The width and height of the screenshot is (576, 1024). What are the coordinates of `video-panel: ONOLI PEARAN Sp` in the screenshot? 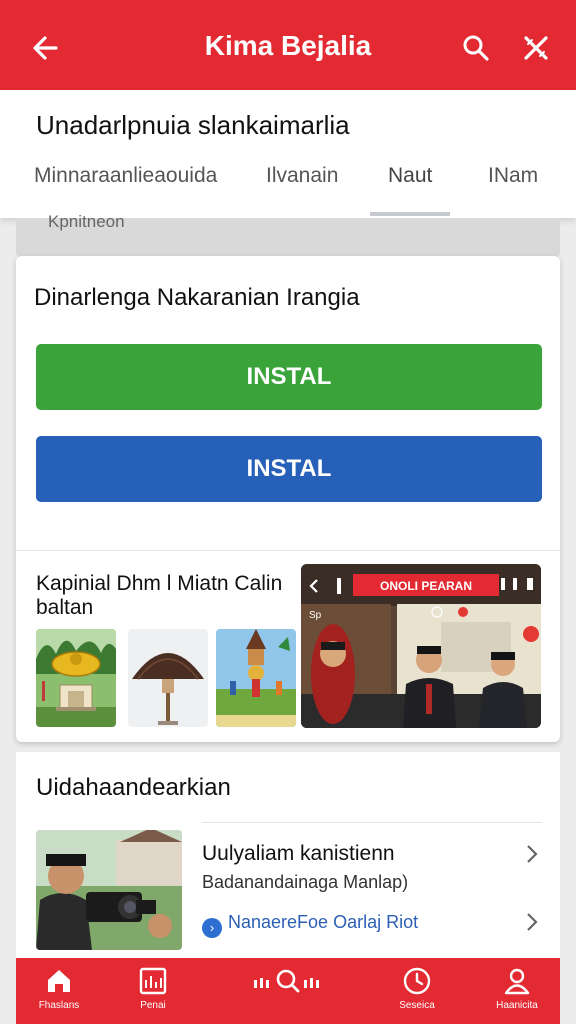 It's located at (421, 646).